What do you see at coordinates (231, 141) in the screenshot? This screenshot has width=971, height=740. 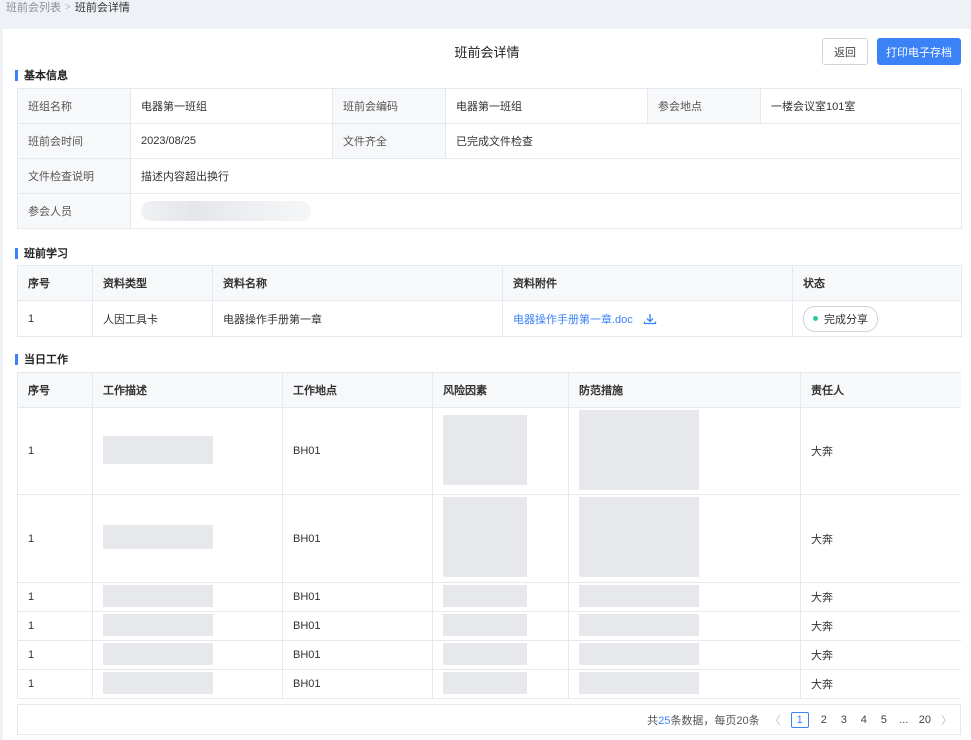 I see `time-value: 2023/08/25` at bounding box center [231, 141].